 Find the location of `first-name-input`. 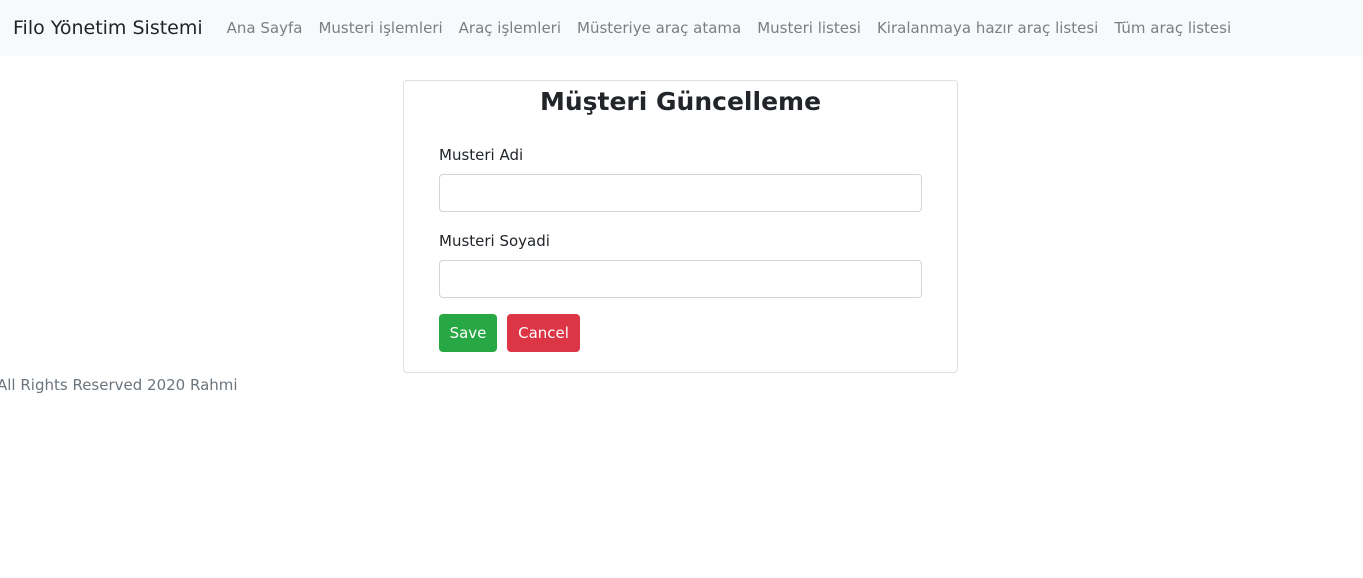

first-name-input is located at coordinates (680, 193).